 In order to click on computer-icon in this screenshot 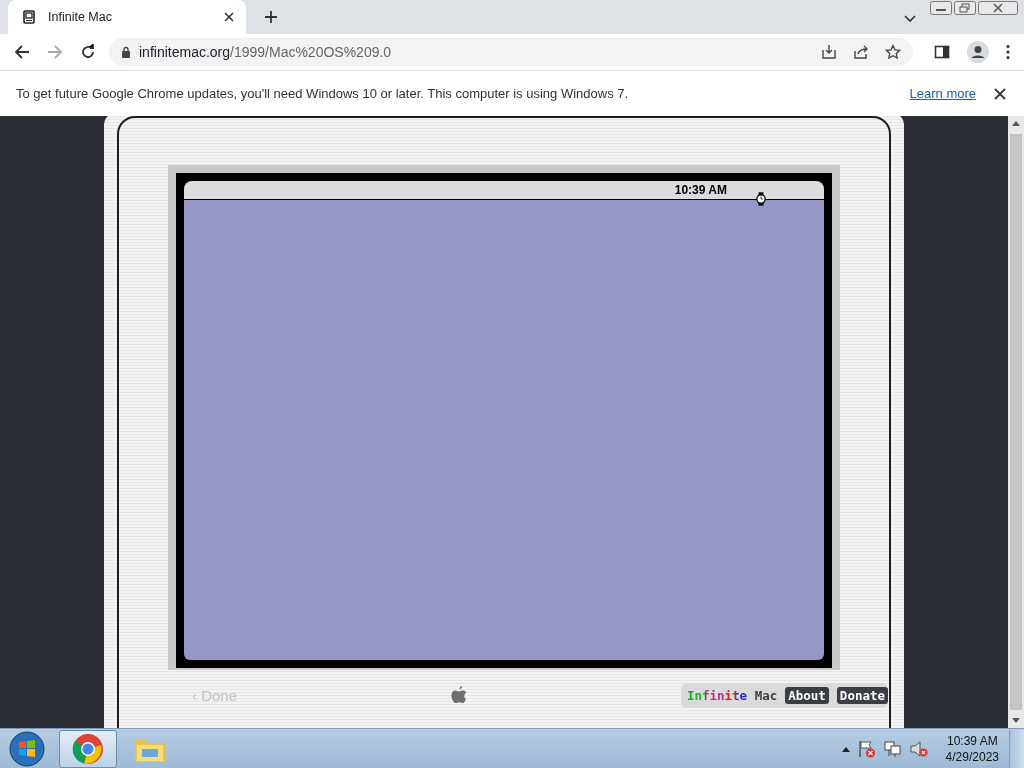, I will do `click(29, 17)`.